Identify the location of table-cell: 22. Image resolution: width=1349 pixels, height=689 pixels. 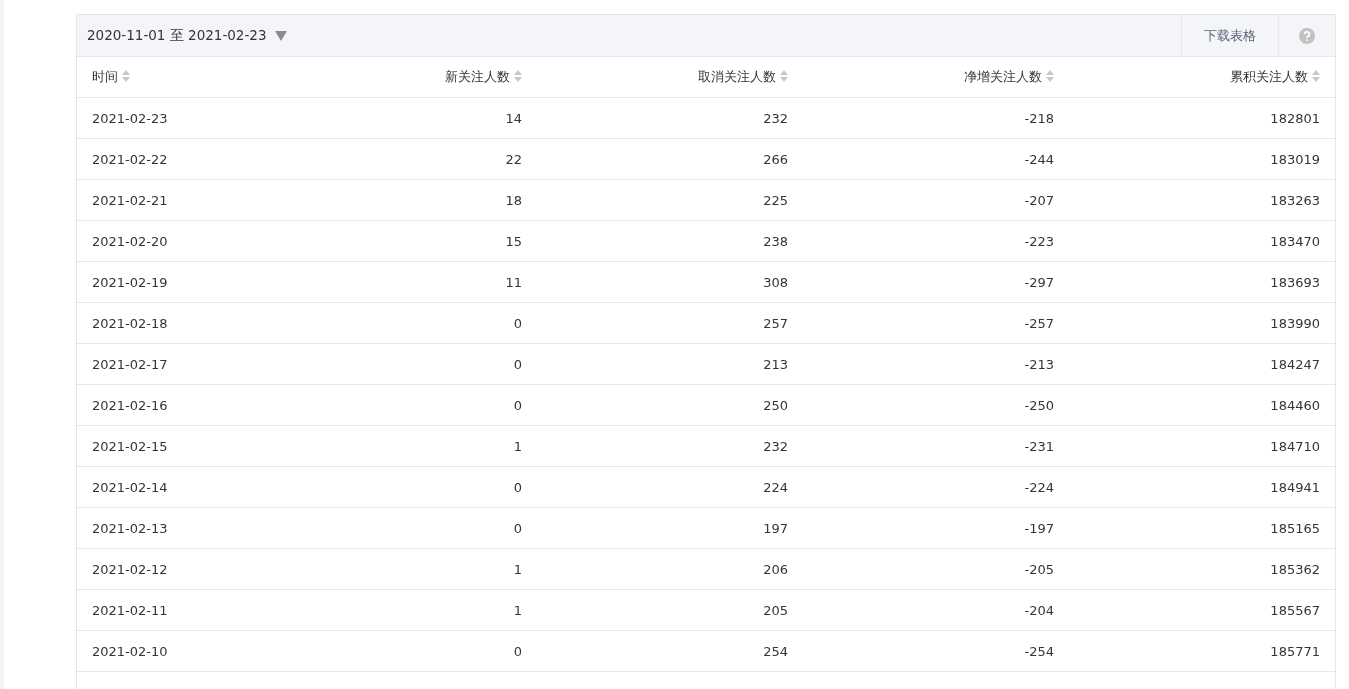
(404, 159).